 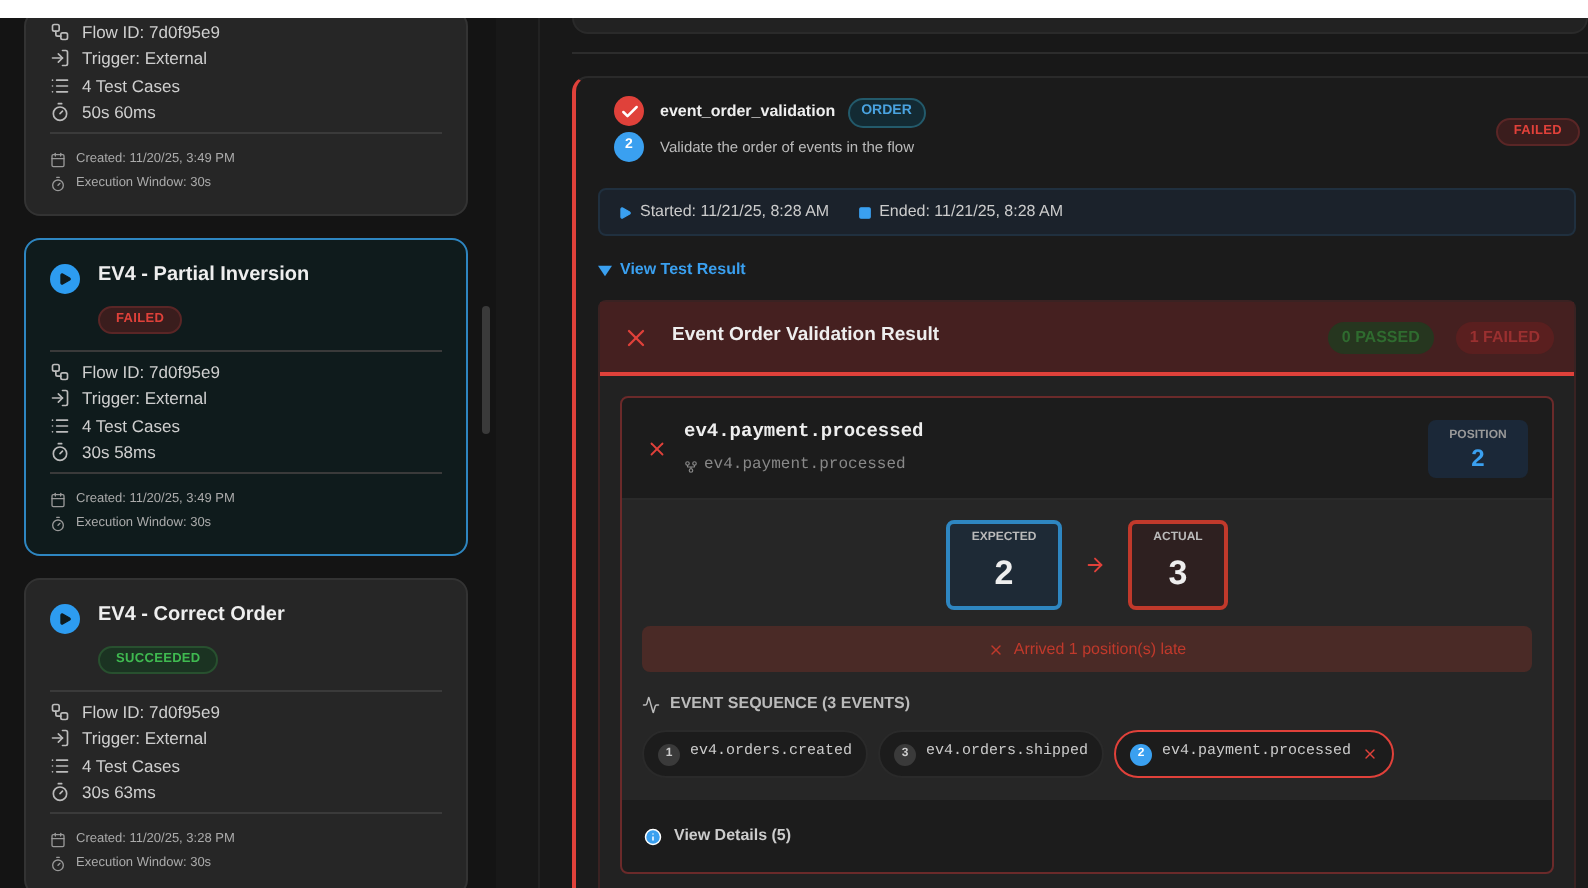 I want to click on position-value: 2, so click(x=1478, y=457).